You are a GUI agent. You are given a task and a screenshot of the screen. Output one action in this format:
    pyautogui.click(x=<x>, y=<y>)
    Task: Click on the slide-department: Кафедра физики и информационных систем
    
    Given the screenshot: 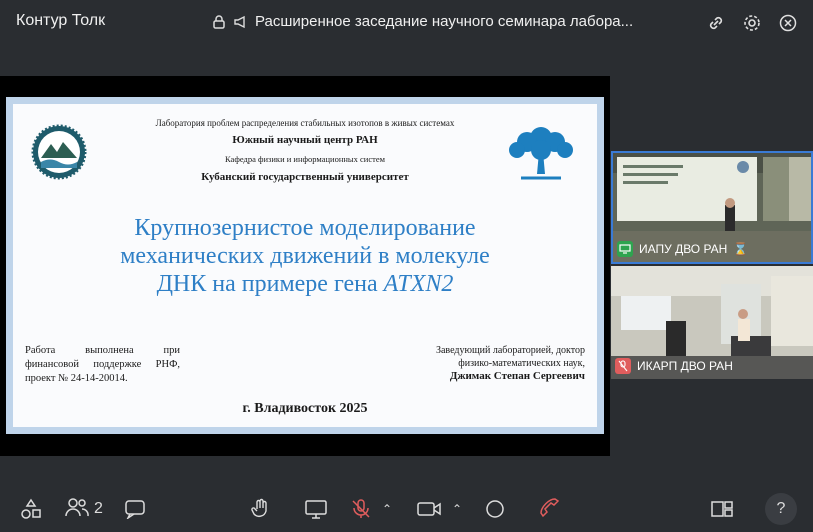 What is the action you would take?
    pyautogui.click(x=305, y=159)
    